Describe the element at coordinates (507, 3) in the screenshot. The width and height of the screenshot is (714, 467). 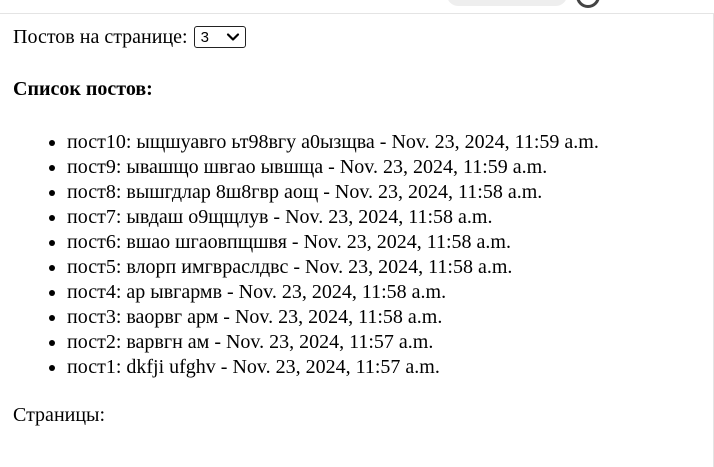
I see `toolbar-input` at that location.